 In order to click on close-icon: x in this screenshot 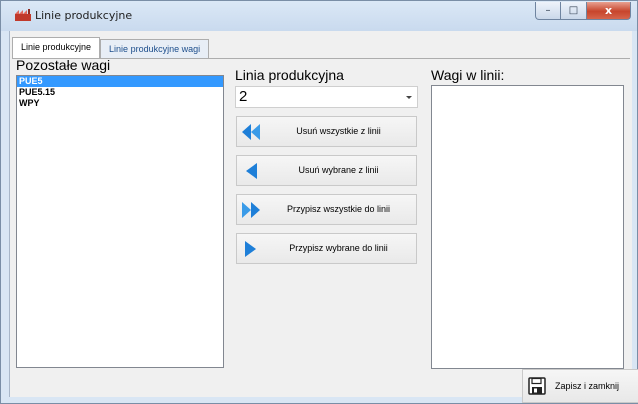, I will do `click(608, 10)`.